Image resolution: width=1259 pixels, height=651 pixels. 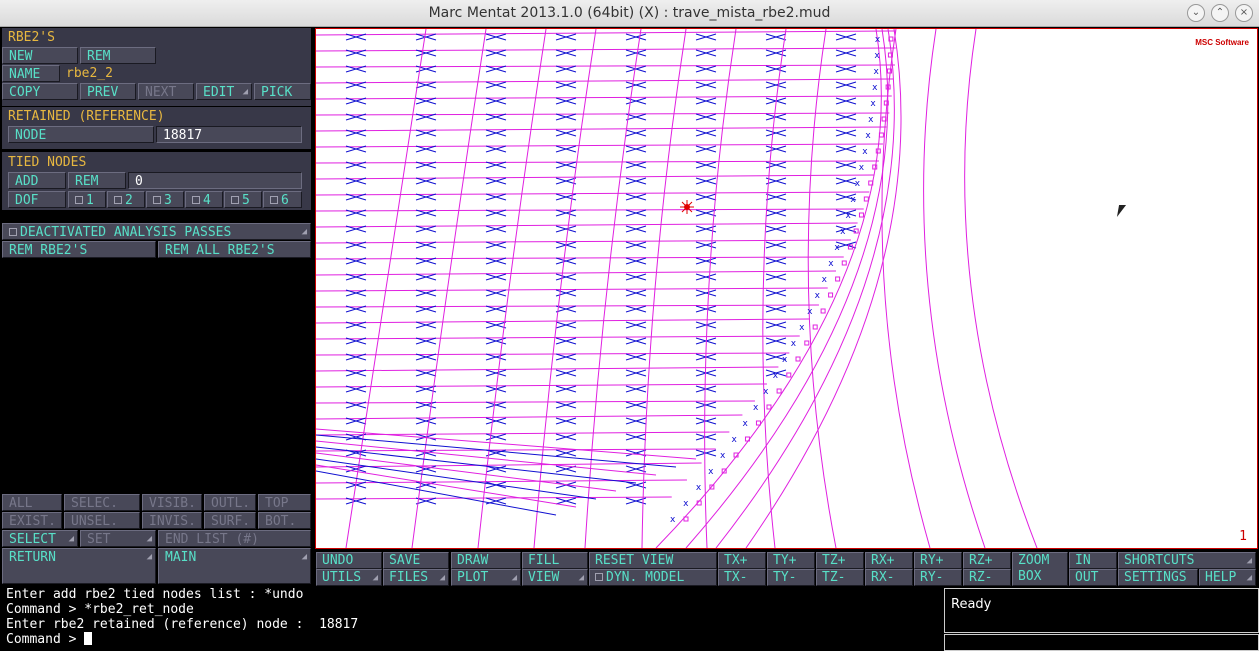 What do you see at coordinates (87, 199) in the screenshot?
I see `dof-toggle-1: 1` at bounding box center [87, 199].